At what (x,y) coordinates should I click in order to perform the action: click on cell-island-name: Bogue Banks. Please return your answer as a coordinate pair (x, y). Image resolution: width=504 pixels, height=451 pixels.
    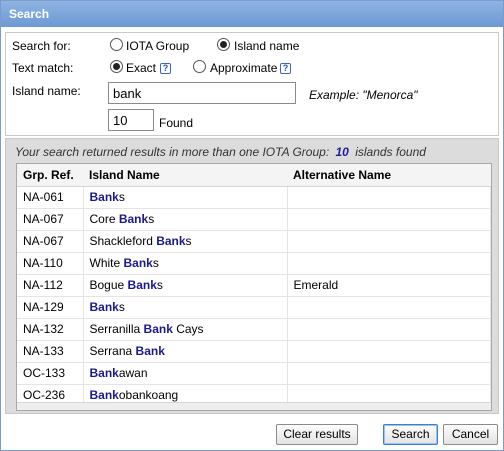
    Looking at the image, I should click on (185, 285).